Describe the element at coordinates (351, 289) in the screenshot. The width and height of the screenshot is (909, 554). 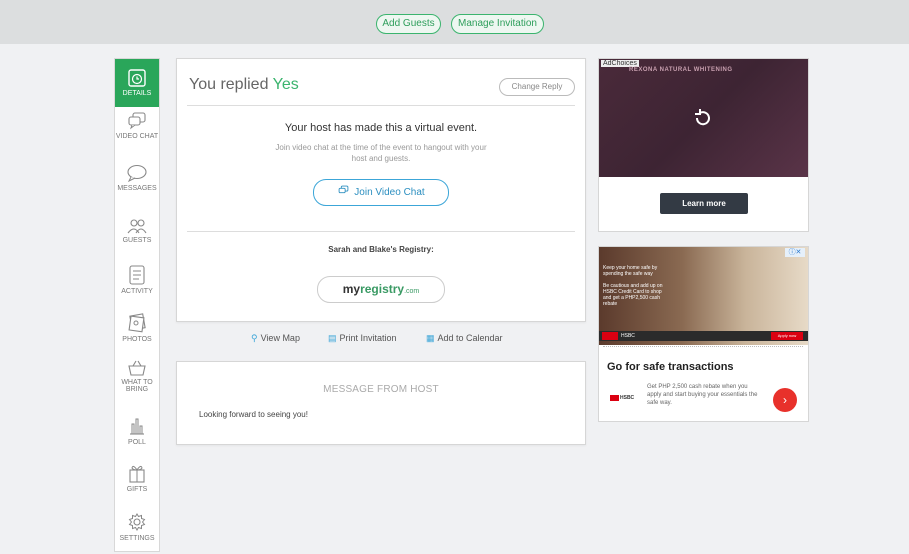
I see `registry-logo-my: my` at that location.